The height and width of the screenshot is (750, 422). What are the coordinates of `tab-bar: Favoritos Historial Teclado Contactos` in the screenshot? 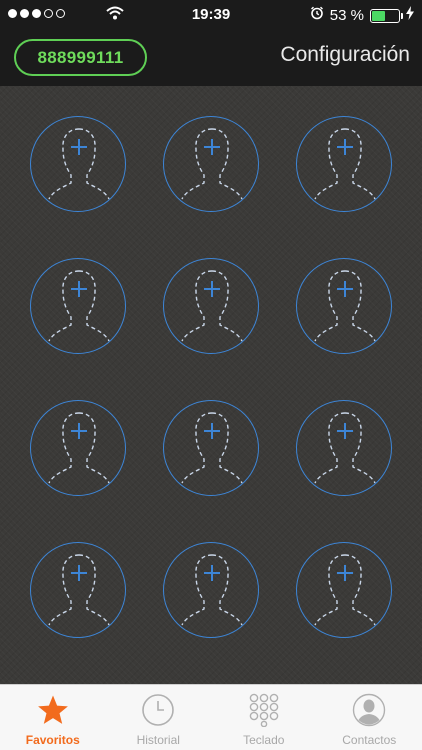 It's located at (211, 717).